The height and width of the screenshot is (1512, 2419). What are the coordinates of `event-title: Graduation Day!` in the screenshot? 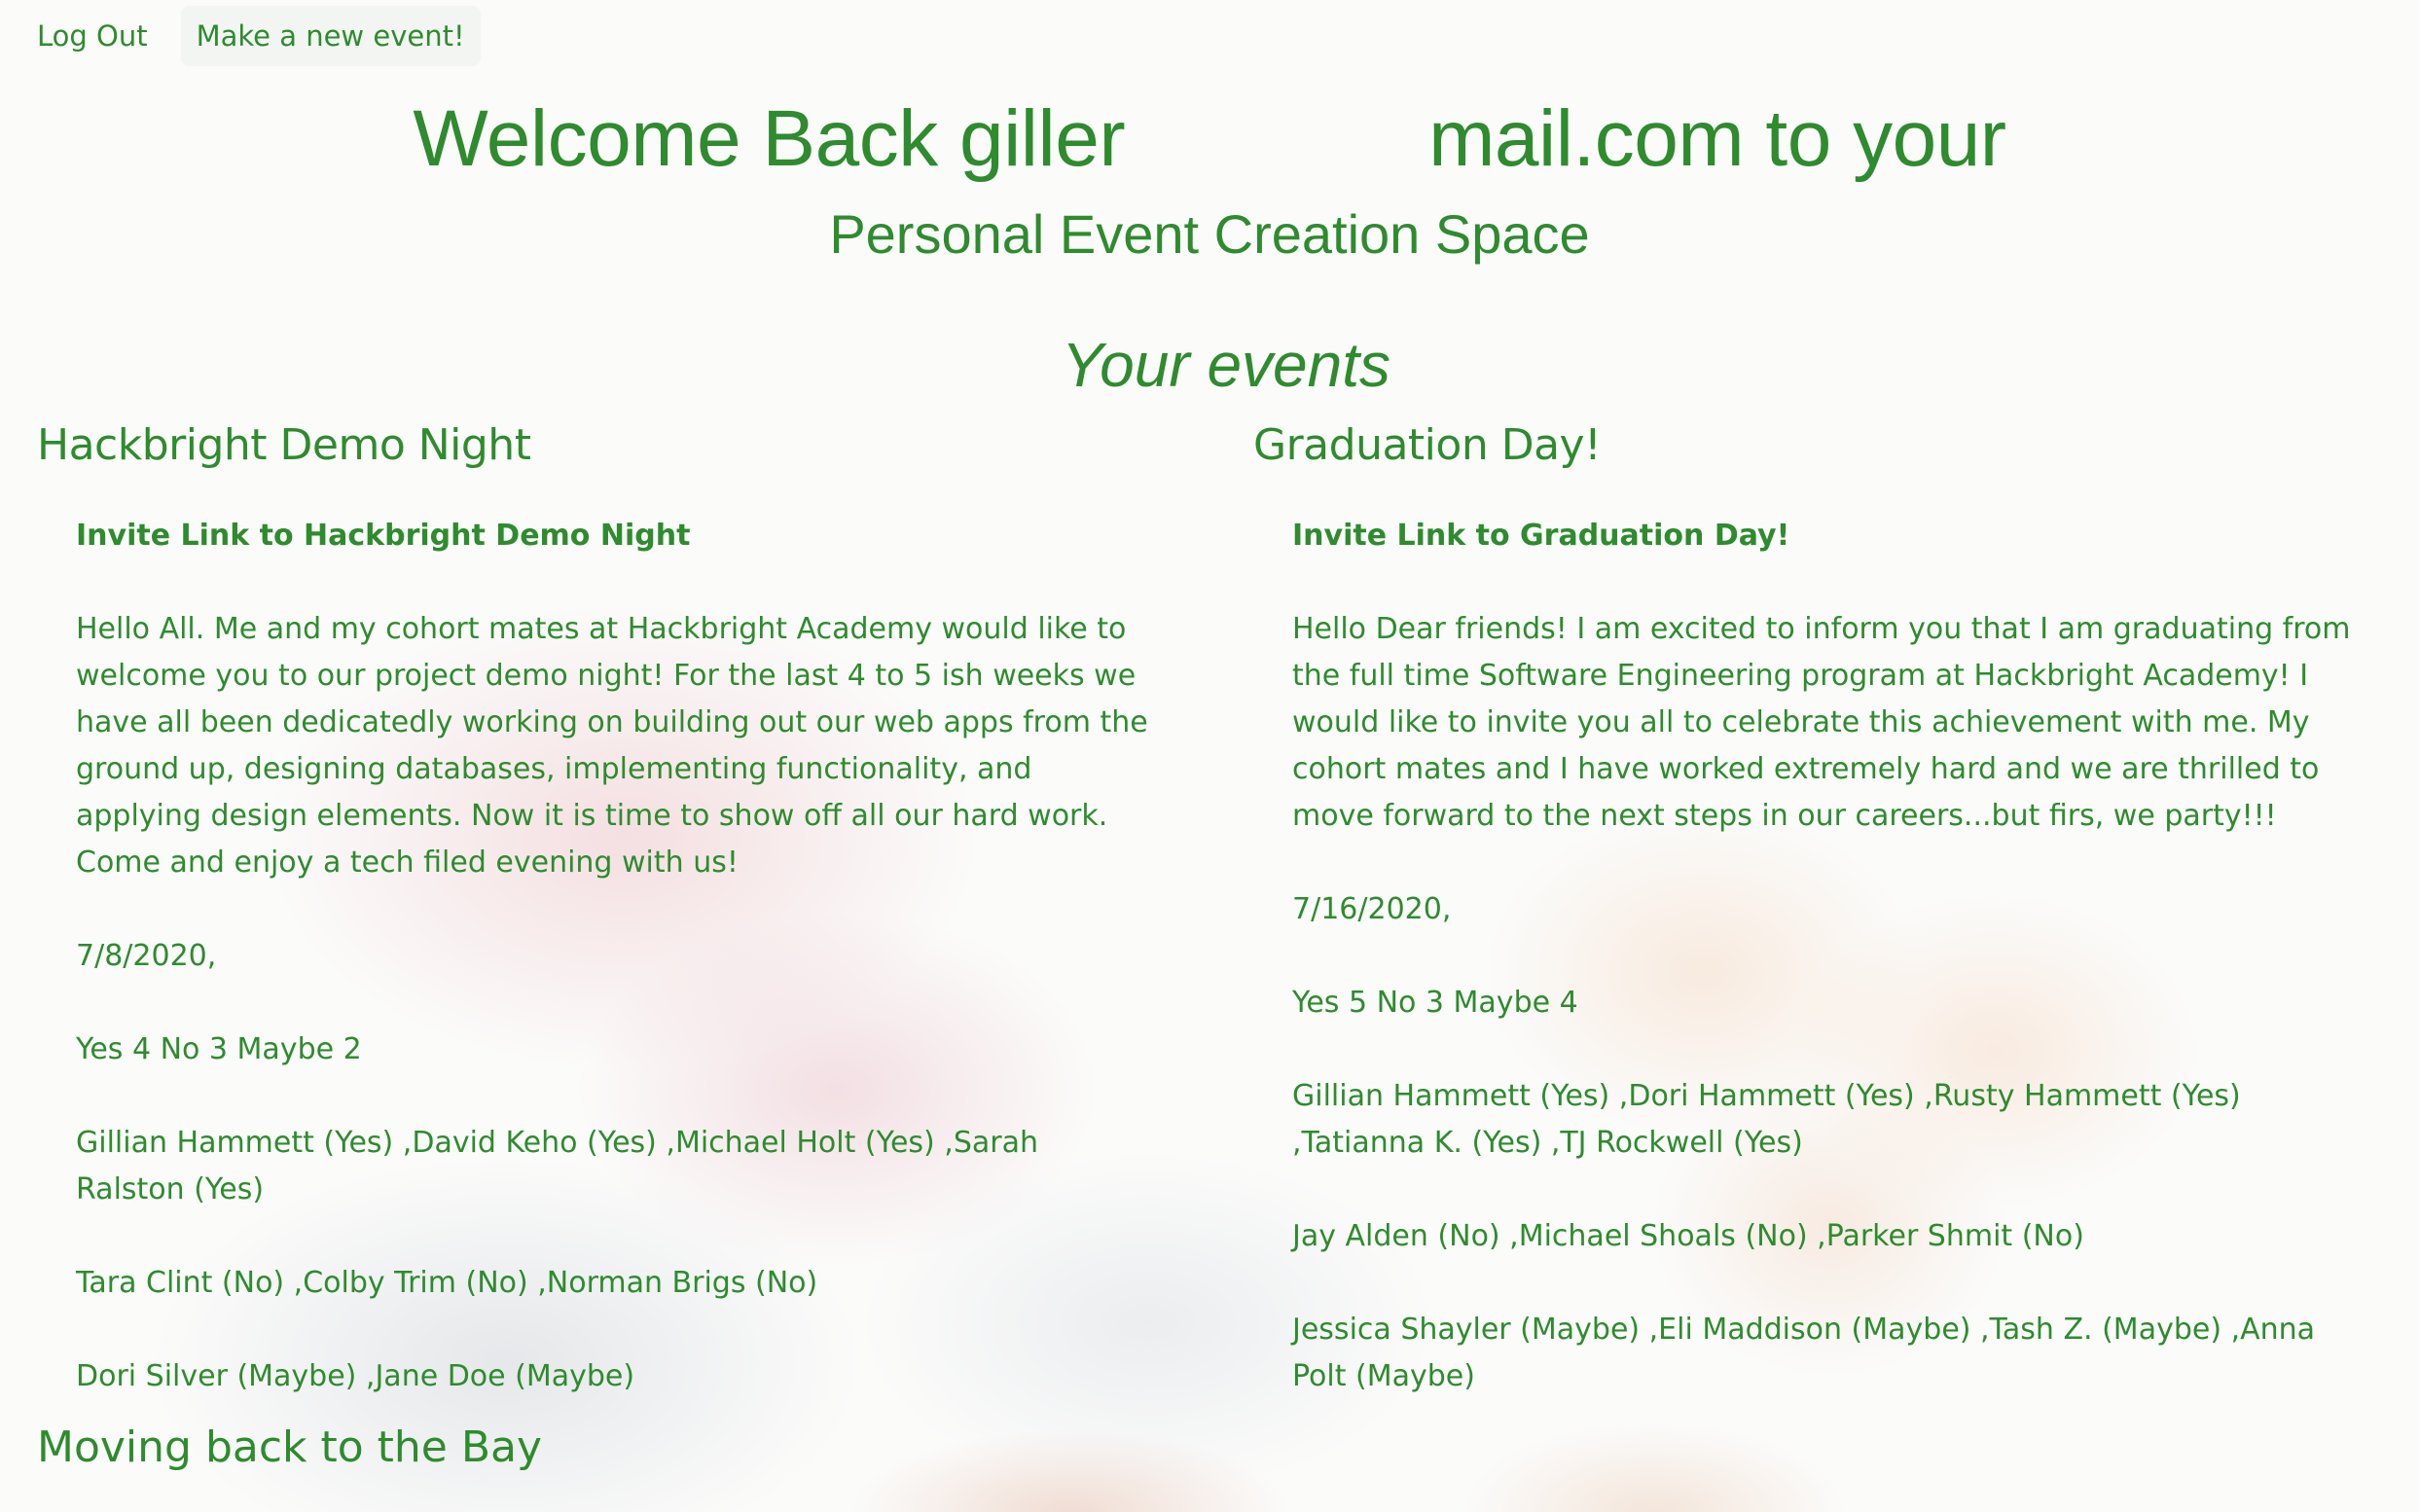 It's located at (1427, 445).